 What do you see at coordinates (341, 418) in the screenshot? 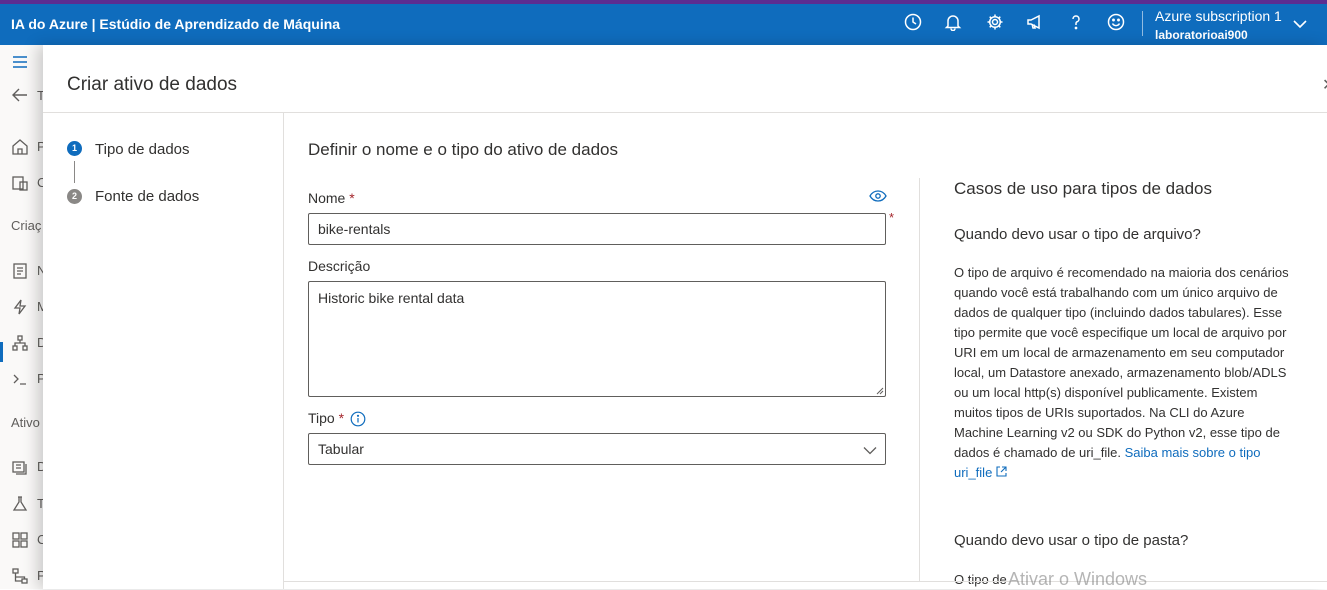
I see `type-required-mark: *` at bounding box center [341, 418].